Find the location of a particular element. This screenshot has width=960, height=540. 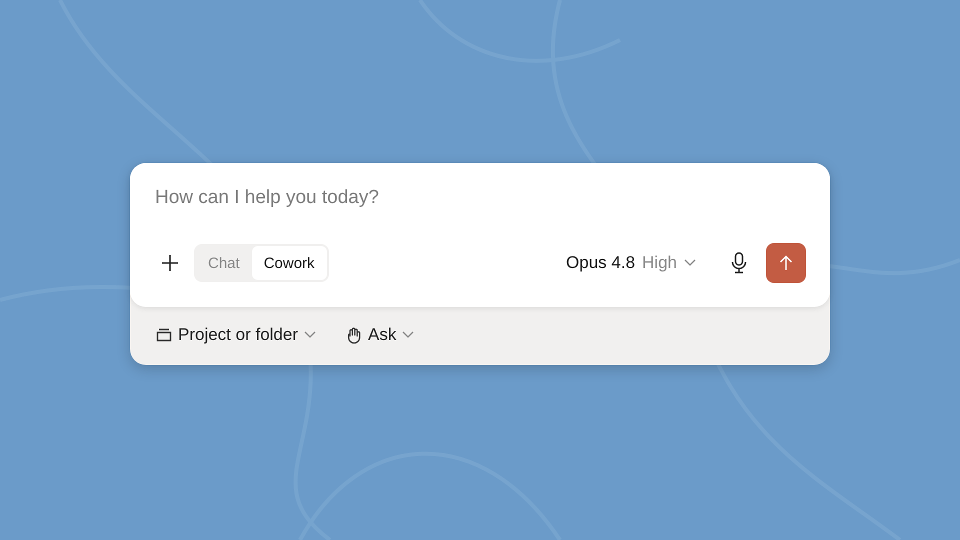

option-label: Ask is located at coordinates (382, 335).